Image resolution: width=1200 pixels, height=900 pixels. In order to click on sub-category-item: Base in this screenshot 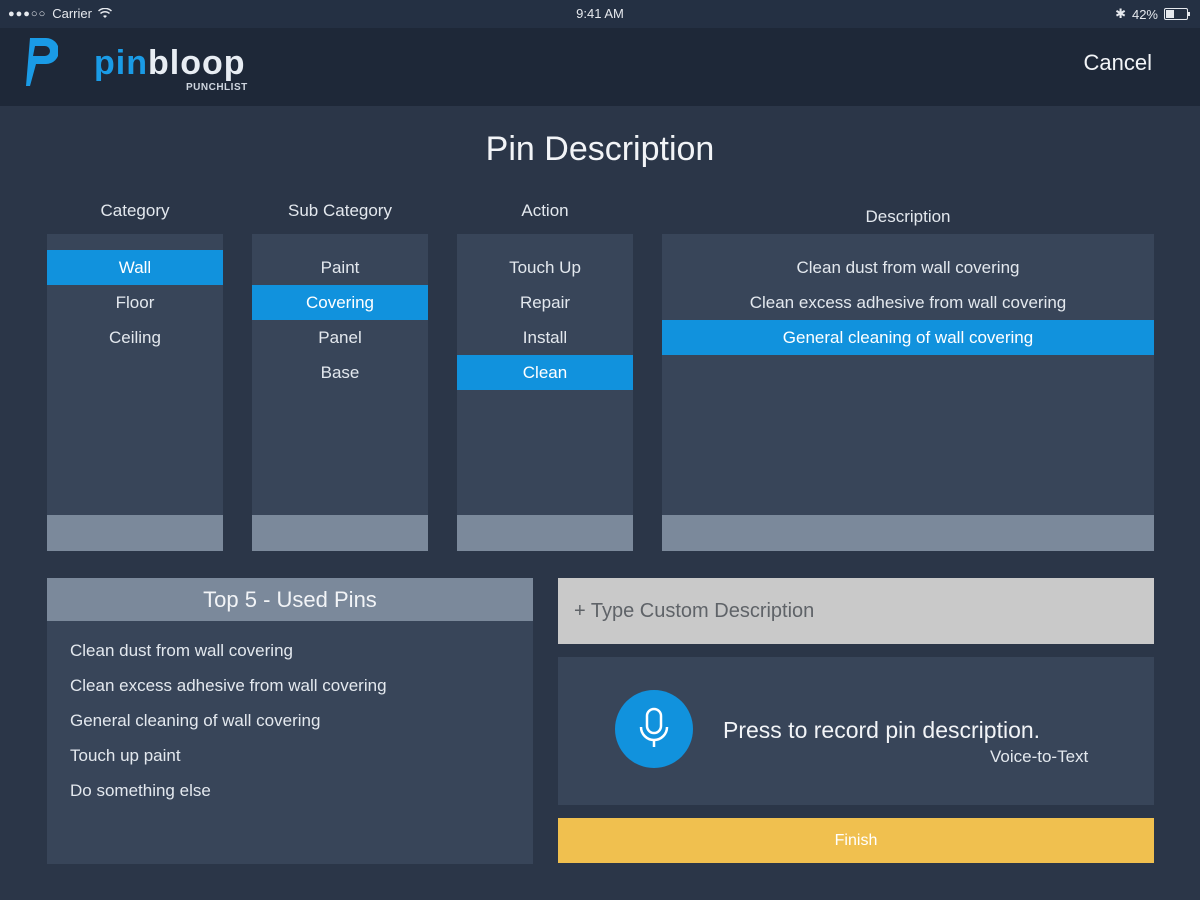, I will do `click(340, 372)`.